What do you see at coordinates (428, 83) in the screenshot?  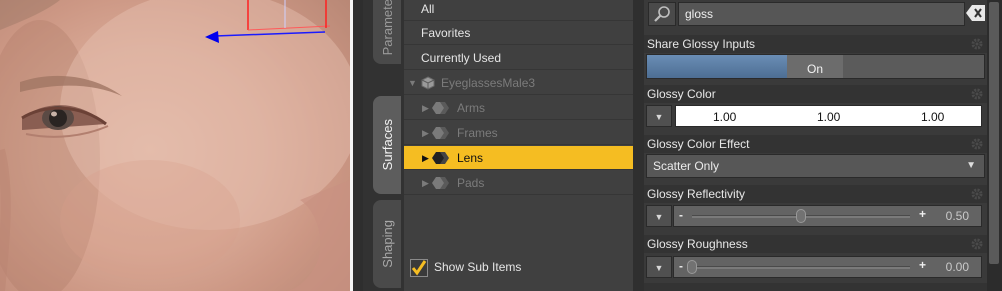 I see `figure-icon` at bounding box center [428, 83].